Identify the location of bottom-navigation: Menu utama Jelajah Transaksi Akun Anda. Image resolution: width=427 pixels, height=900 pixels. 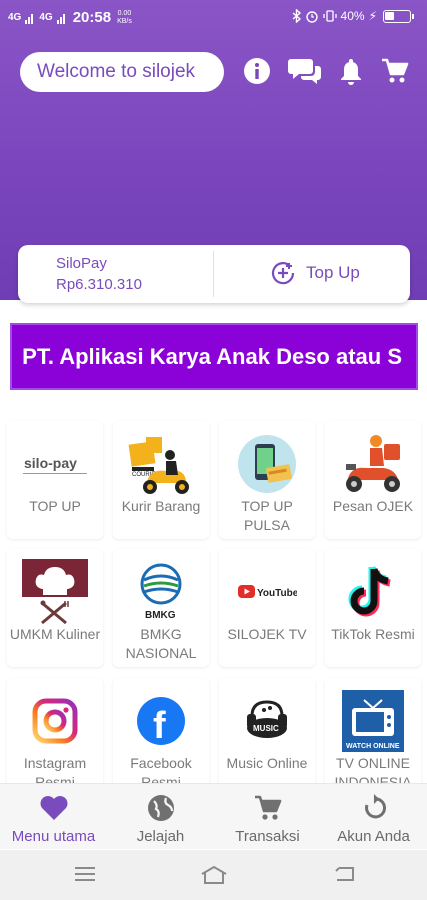
(213, 816).